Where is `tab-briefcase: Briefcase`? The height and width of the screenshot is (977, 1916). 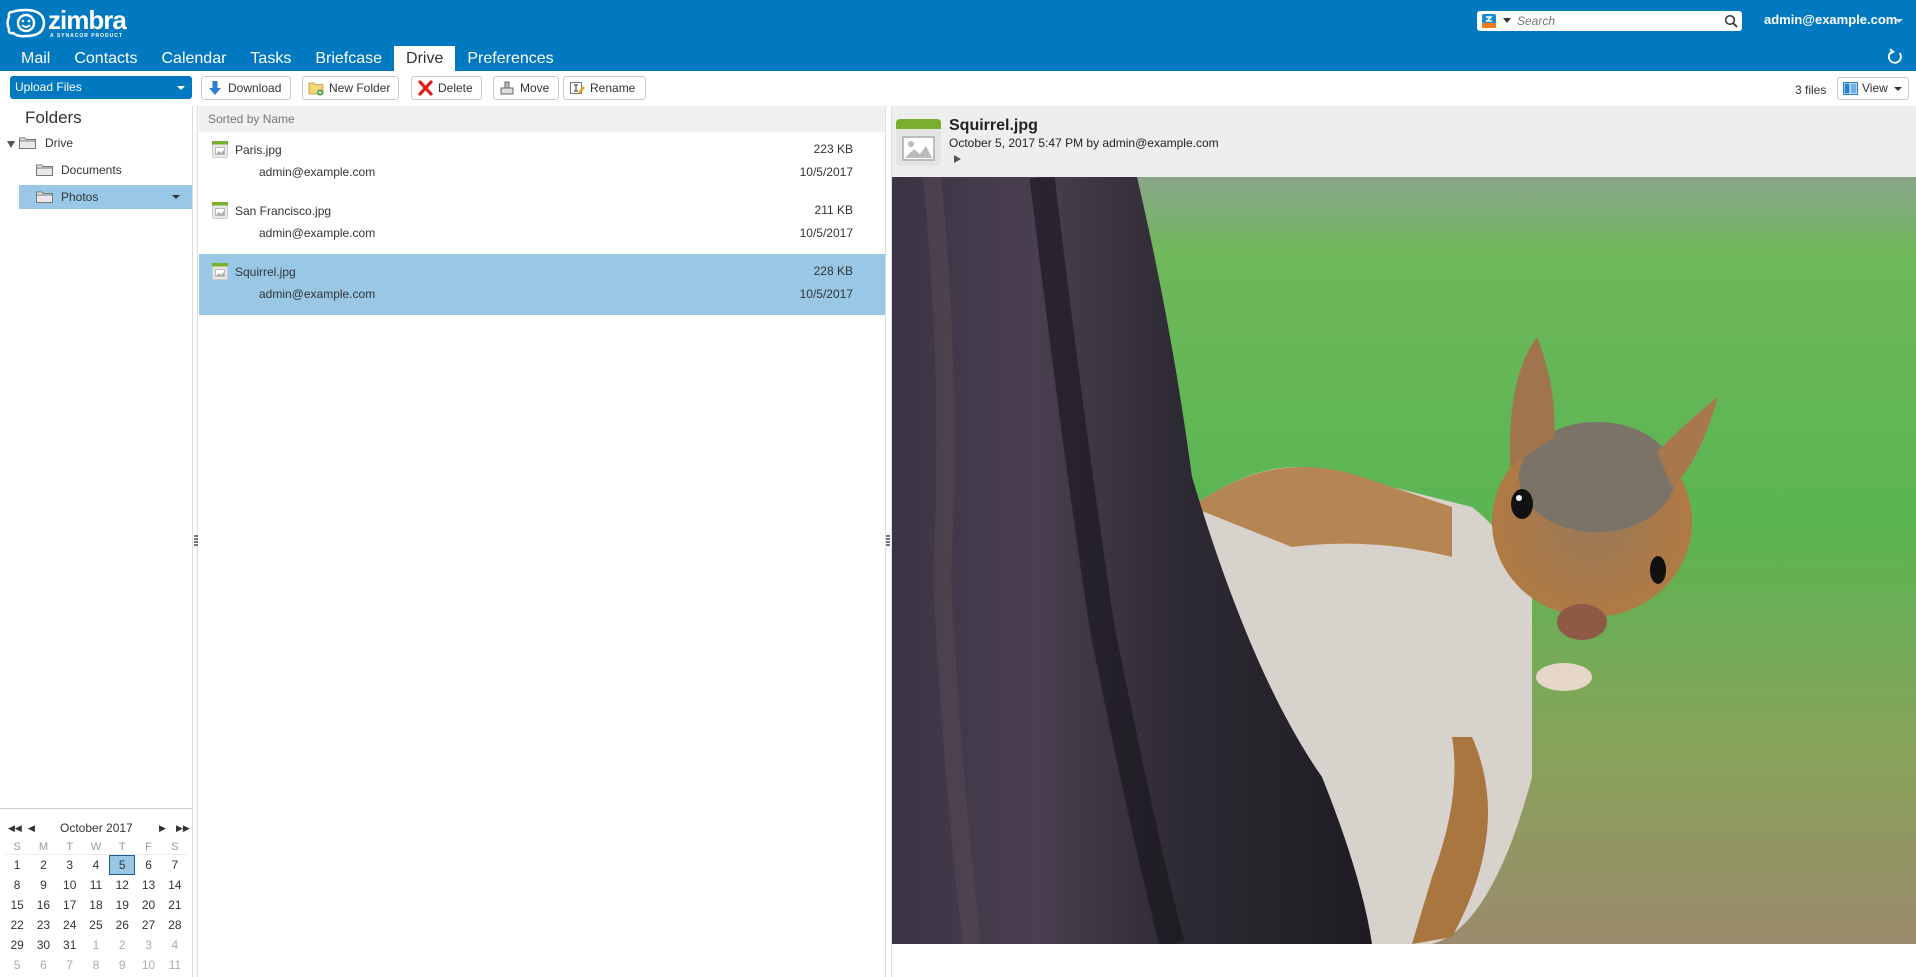
tab-briefcase: Briefcase is located at coordinates (348, 58).